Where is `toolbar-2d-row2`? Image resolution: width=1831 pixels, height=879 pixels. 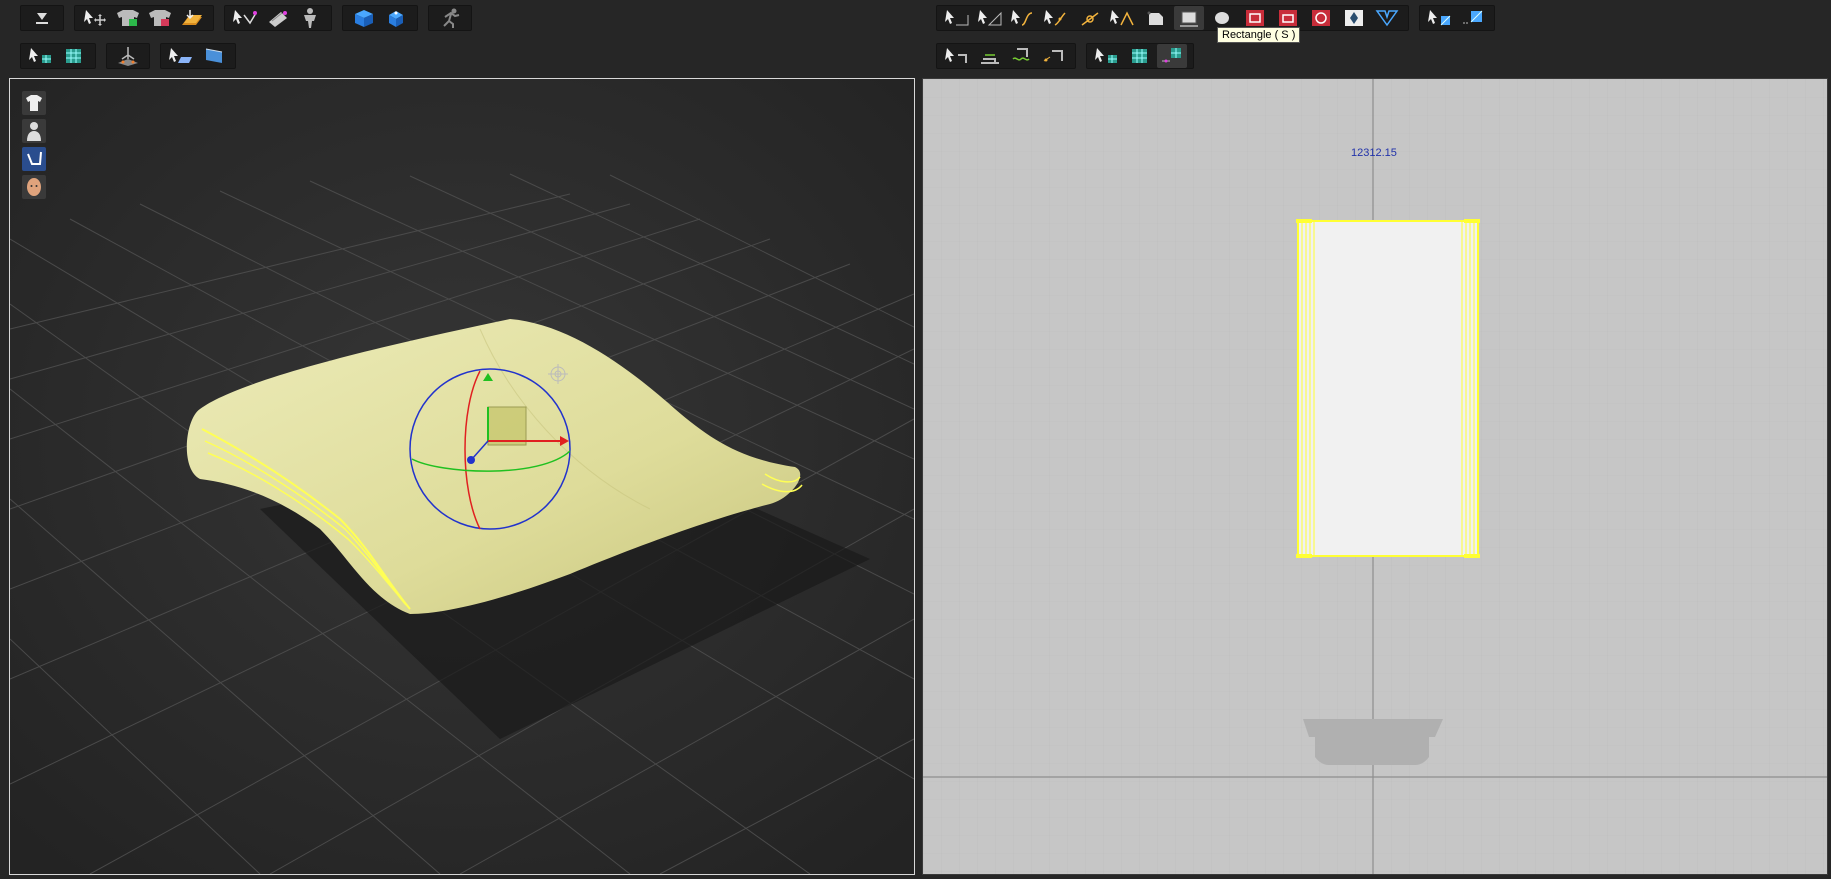 toolbar-2d-row2 is located at coordinates (1070, 56).